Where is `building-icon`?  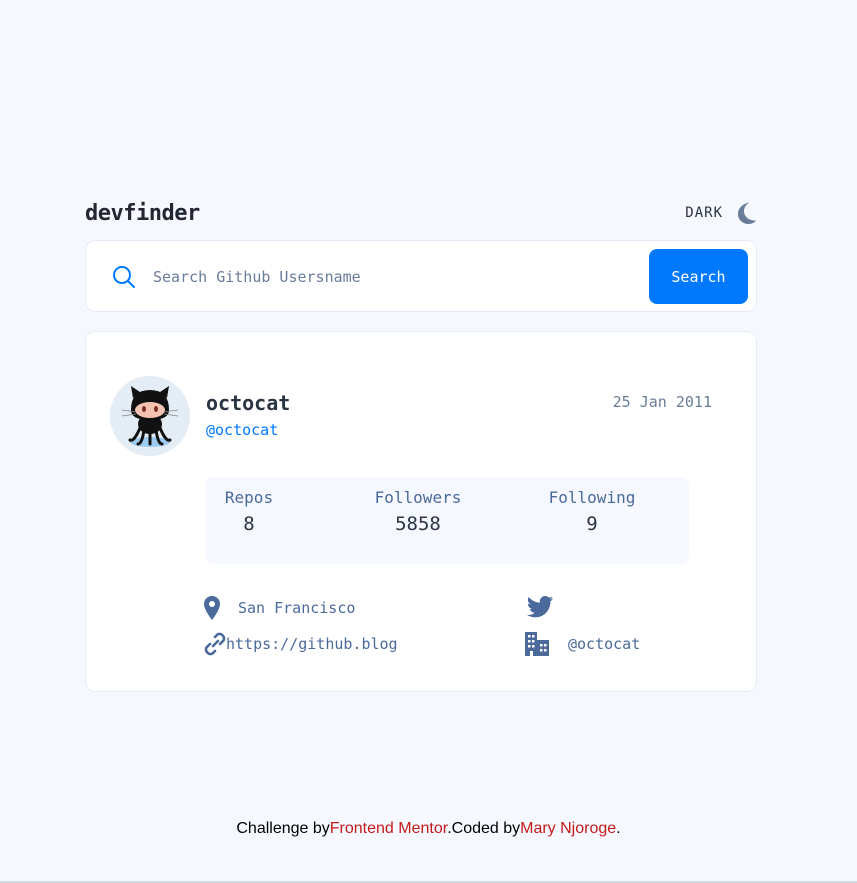 building-icon is located at coordinates (537, 644).